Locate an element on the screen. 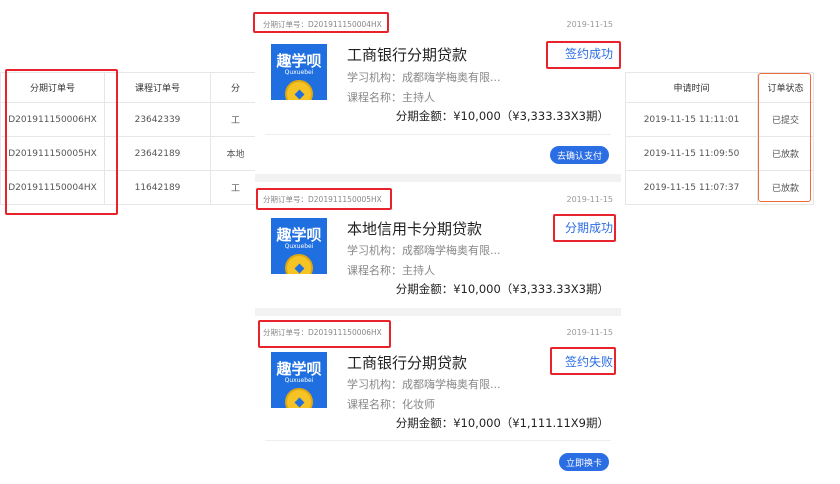  order-id: 分期订单号：D201911150004HX is located at coordinates (322, 24).